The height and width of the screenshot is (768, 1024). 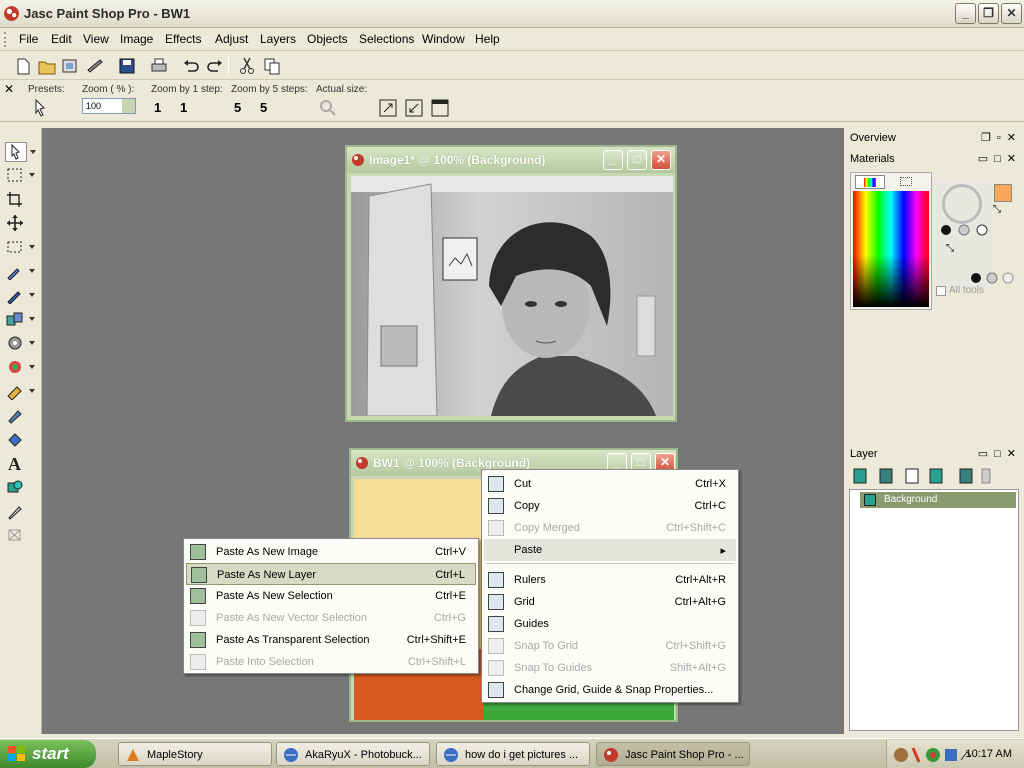 I want to click on edit-menu-item-snap-to-grid: Snap To Grid Ctrl+Shift+G, so click(x=610, y=646).